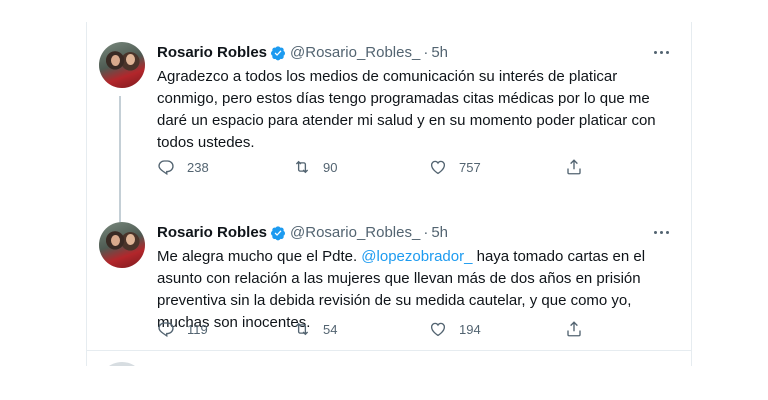 The image size is (768, 400). Describe the element at coordinates (225, 329) in the screenshot. I see `reply-button: 119` at that location.